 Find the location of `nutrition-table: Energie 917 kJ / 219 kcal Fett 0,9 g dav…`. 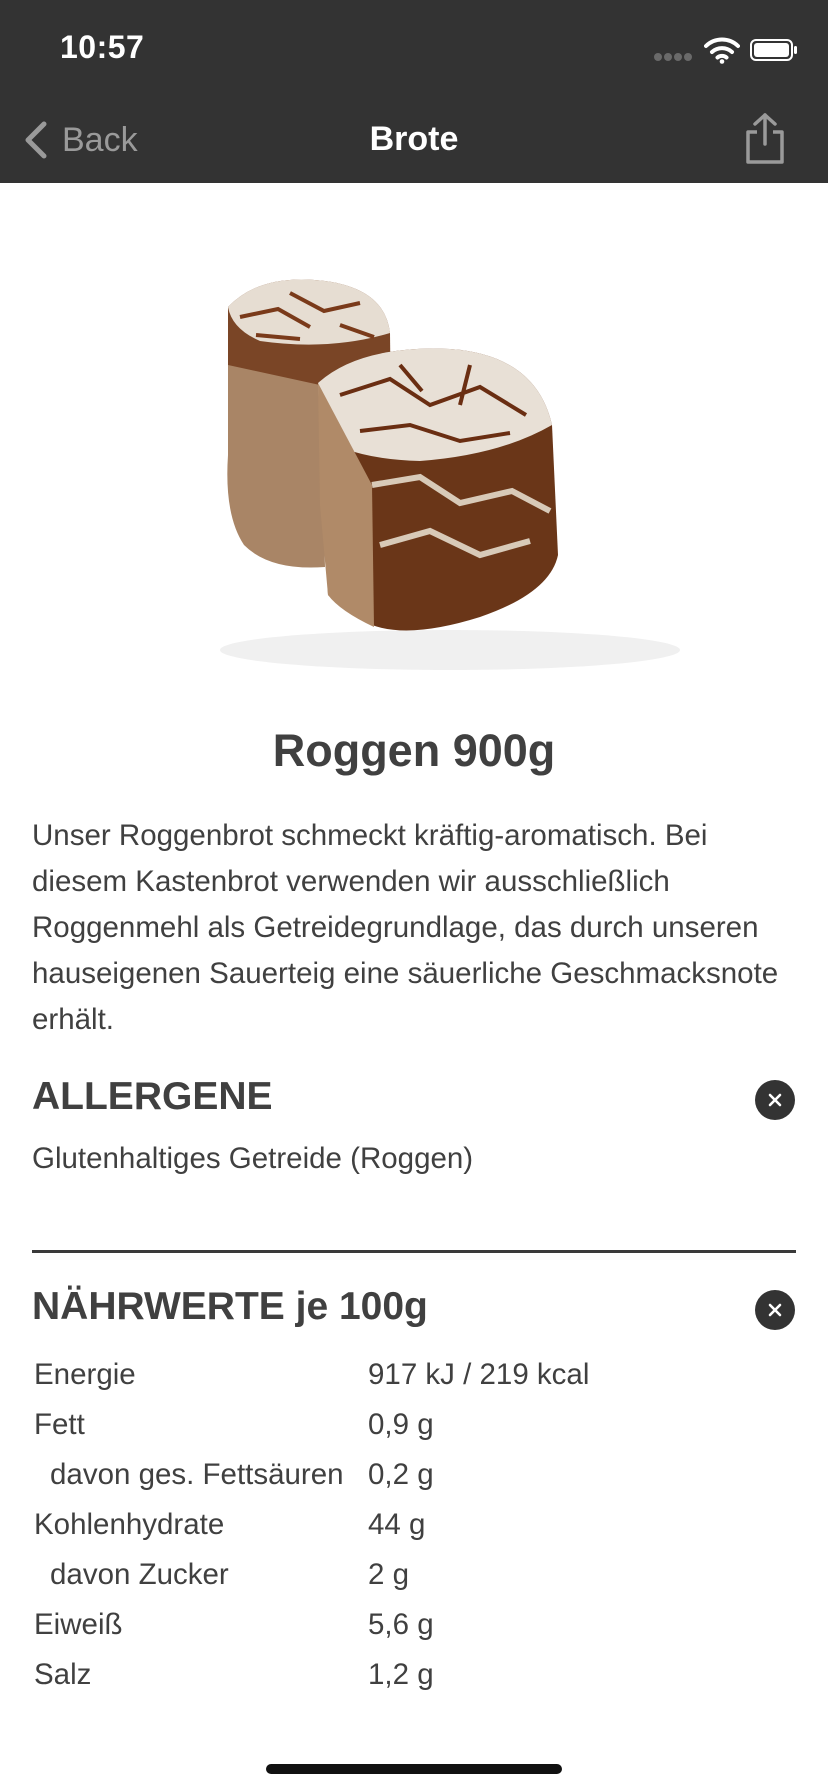

nutrition-table: Energie 917 kJ / 219 kcal Fett 0,9 g dav… is located at coordinates (311, 1525).